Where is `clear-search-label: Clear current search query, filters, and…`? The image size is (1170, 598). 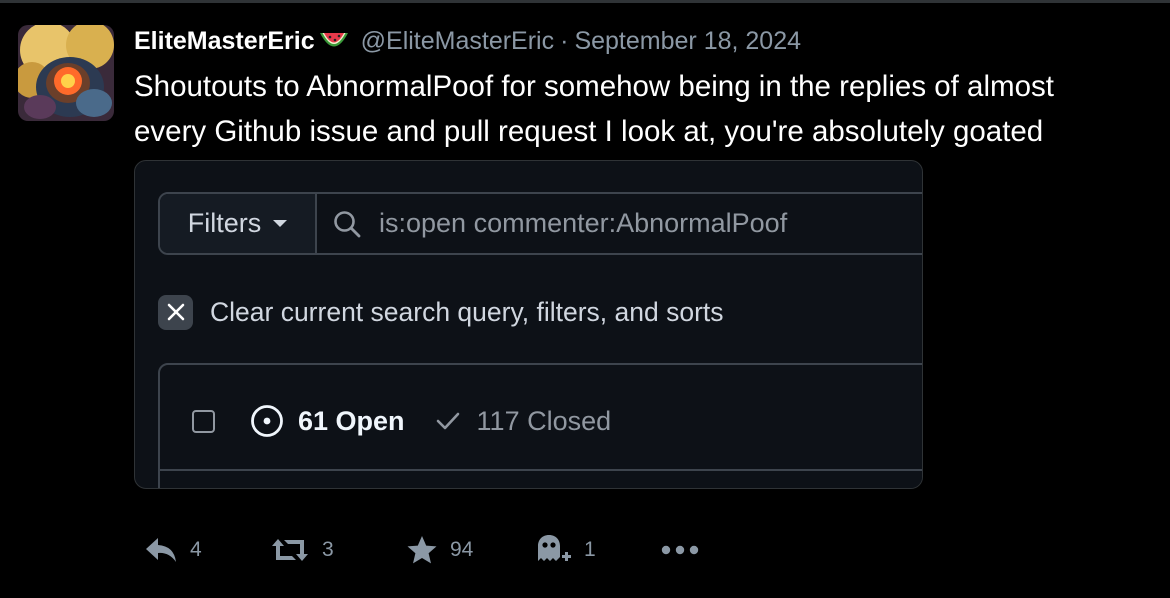 clear-search-label: Clear current search query, filters, and… is located at coordinates (467, 311).